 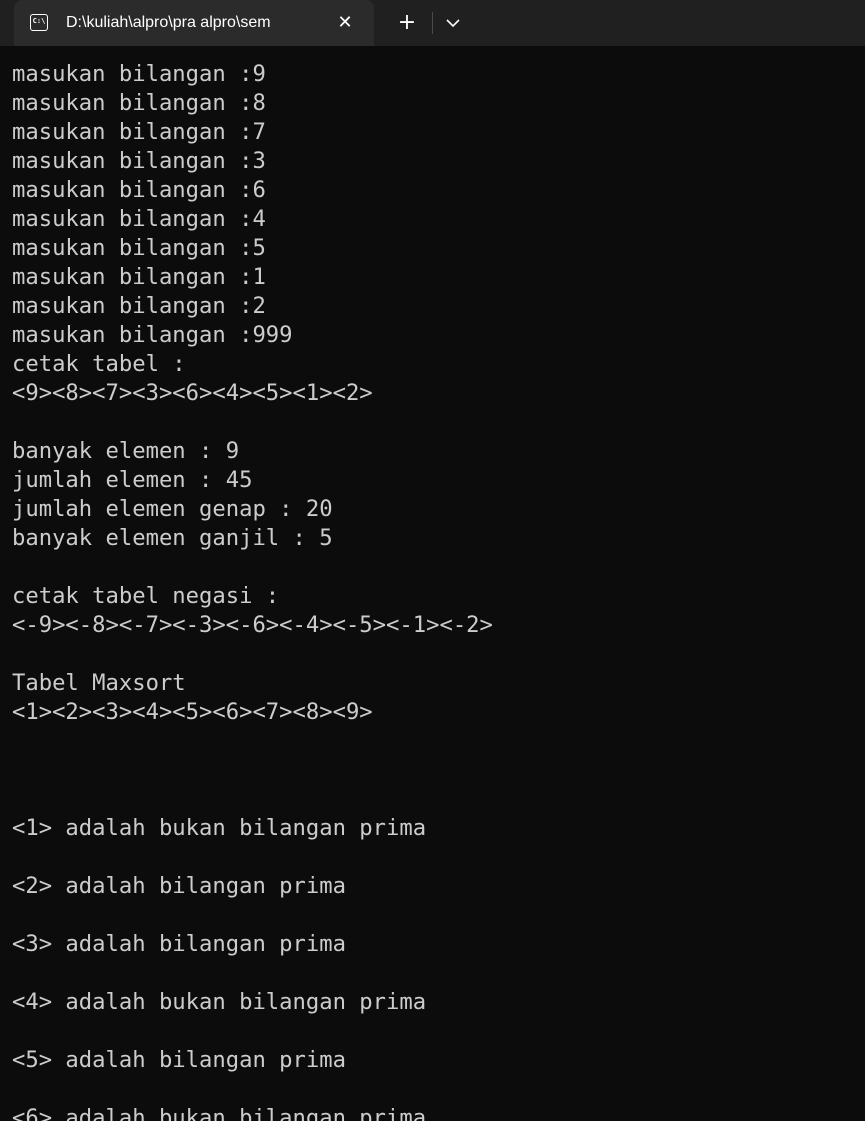 What do you see at coordinates (39, 22) in the screenshot?
I see `terminal-icon: C:\` at bounding box center [39, 22].